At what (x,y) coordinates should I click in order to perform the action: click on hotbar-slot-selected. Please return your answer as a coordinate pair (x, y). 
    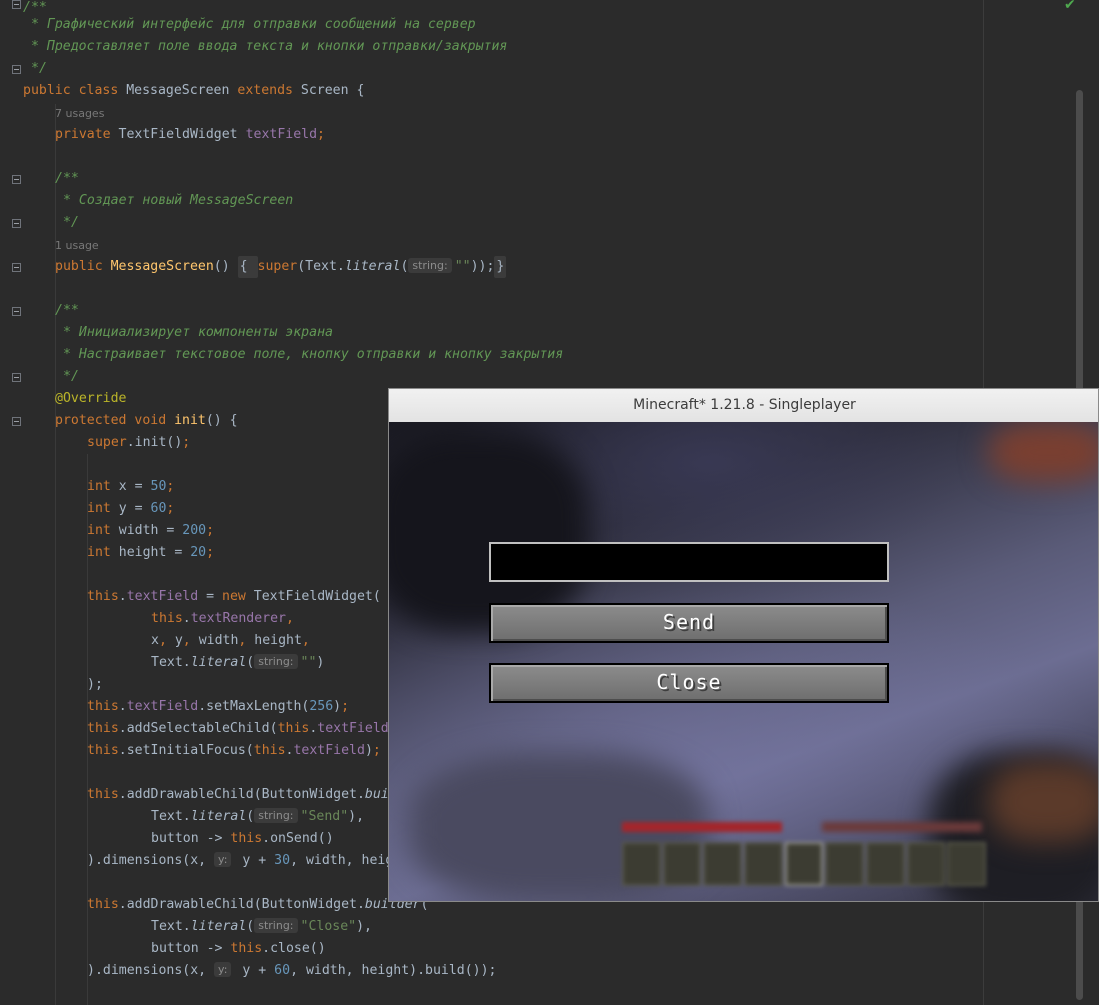
    Looking at the image, I should click on (804, 864).